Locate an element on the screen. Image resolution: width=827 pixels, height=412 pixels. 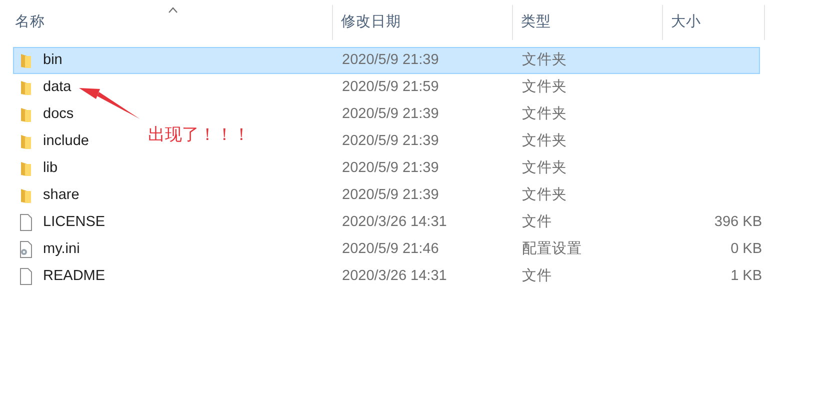
file-size: 1 KB is located at coordinates (746, 276).